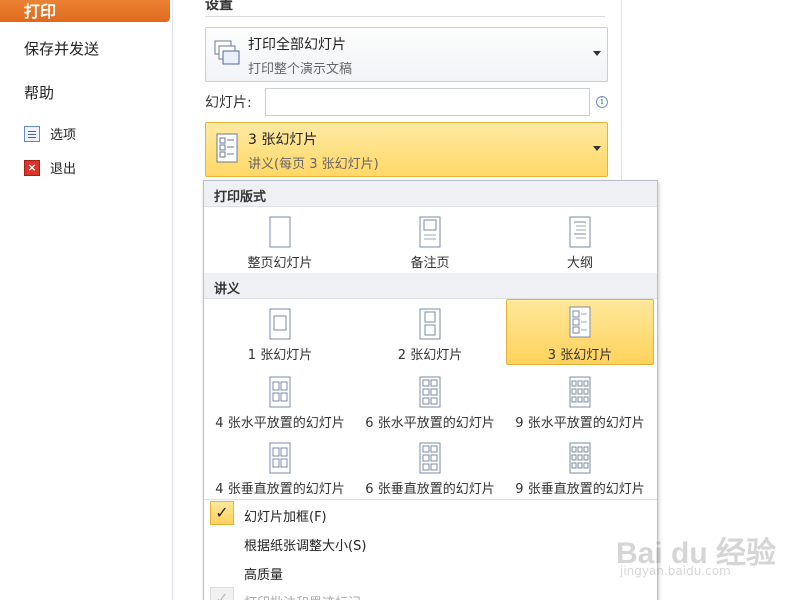  I want to click on layout-desc: 讲义(每页 3 张幻灯片), so click(313, 164).